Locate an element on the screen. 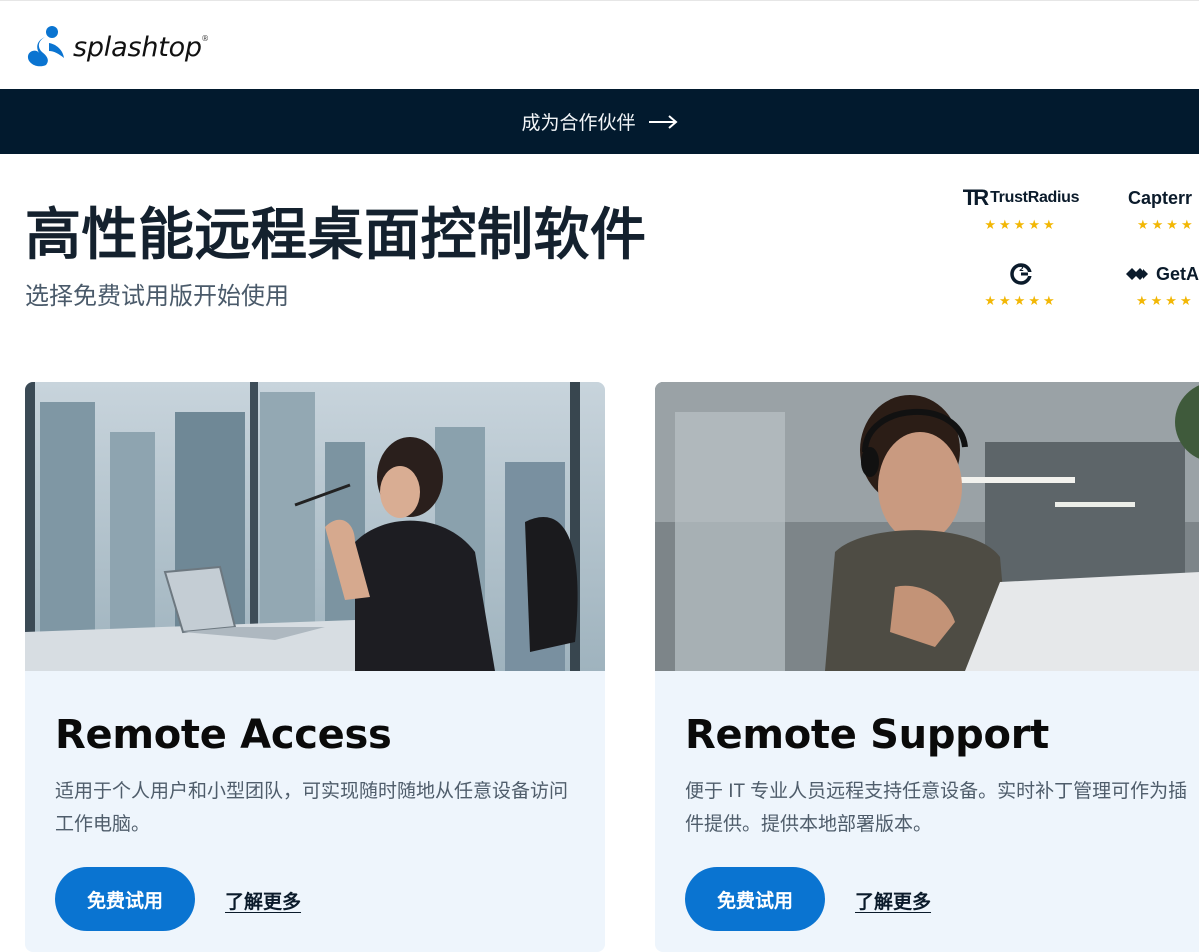  getapp-icon is located at coordinates (1137, 274).